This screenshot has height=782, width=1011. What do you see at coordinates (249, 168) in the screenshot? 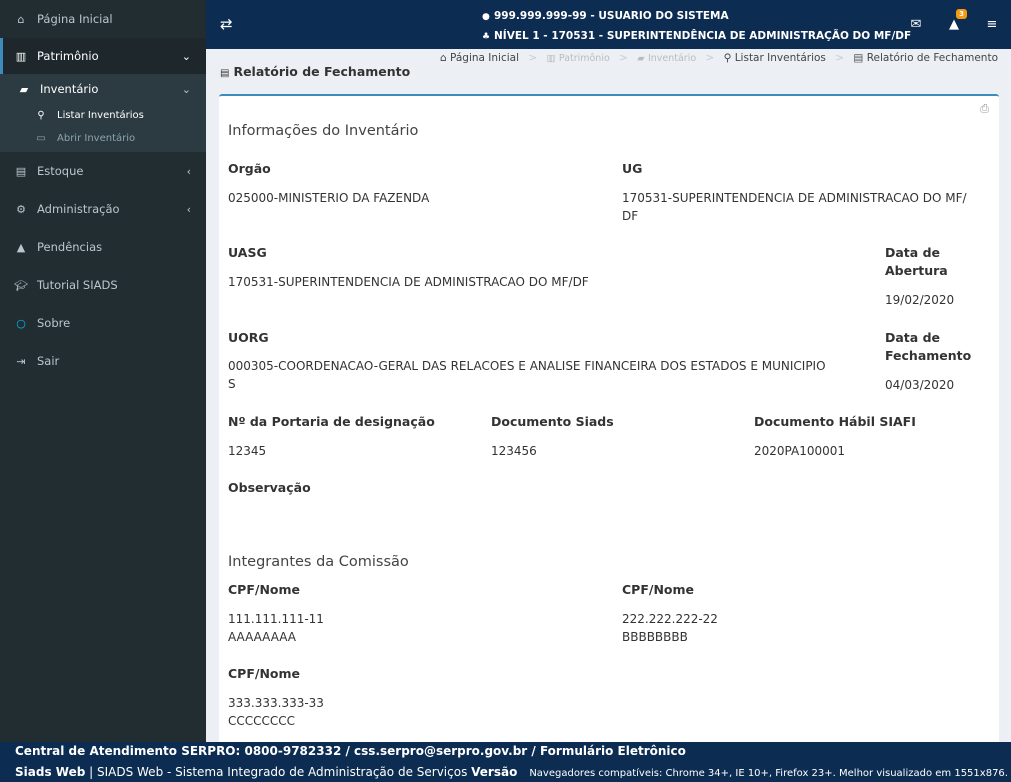
I see `orgao-label: Orgão` at bounding box center [249, 168].